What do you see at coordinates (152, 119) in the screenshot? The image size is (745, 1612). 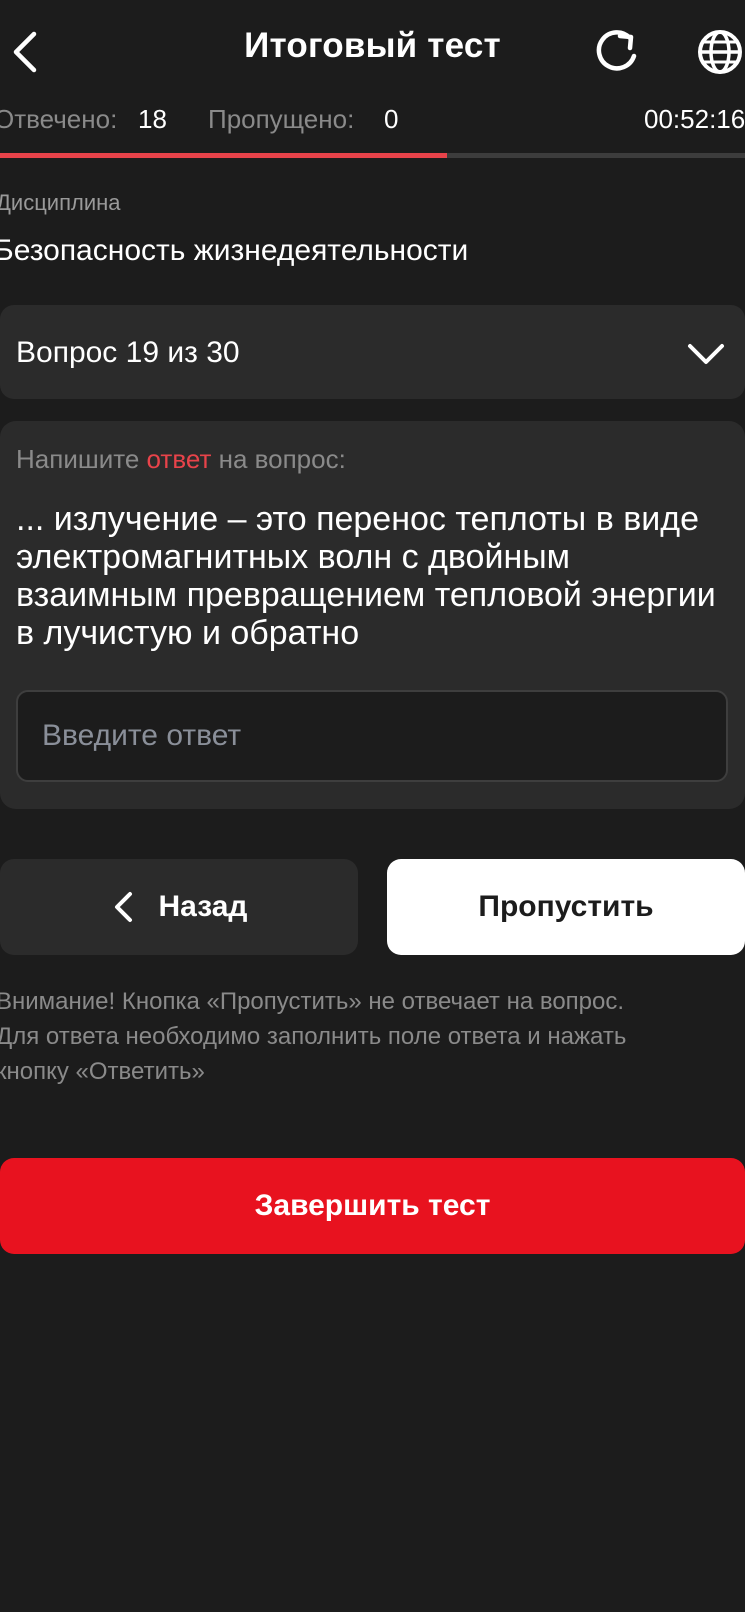 I see `answered-count: 18` at bounding box center [152, 119].